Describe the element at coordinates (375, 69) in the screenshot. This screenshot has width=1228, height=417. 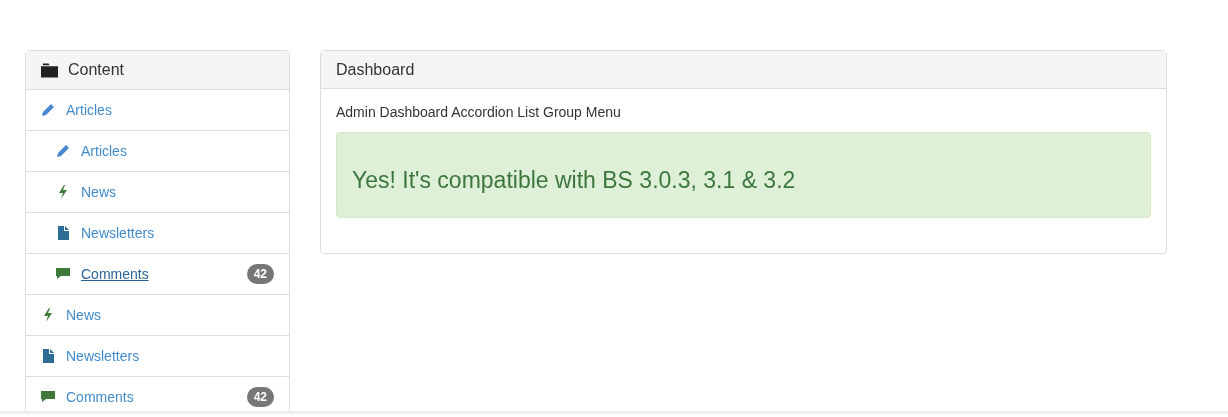
I see `panel-title: Dashboard` at that location.